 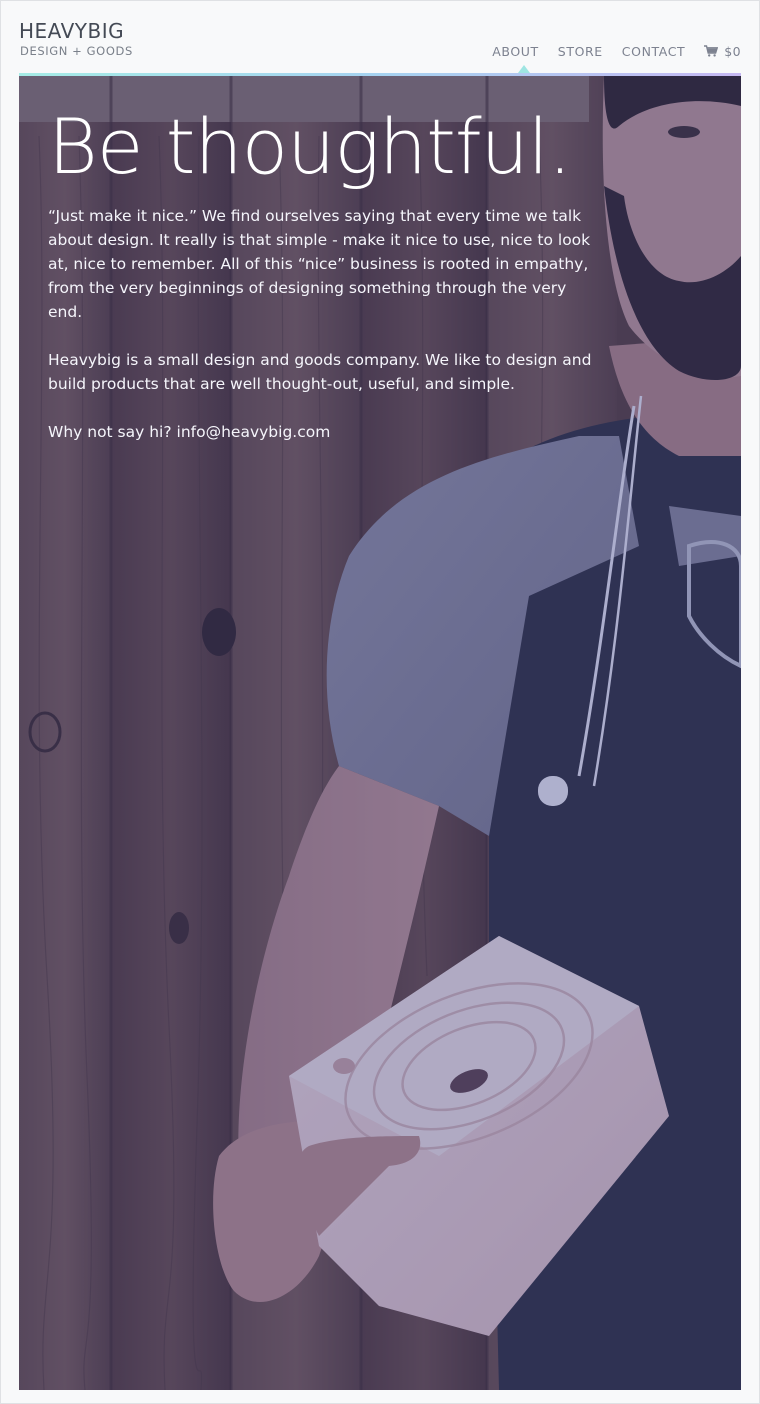 What do you see at coordinates (722, 51) in the screenshot?
I see `cart-button: $0` at bounding box center [722, 51].